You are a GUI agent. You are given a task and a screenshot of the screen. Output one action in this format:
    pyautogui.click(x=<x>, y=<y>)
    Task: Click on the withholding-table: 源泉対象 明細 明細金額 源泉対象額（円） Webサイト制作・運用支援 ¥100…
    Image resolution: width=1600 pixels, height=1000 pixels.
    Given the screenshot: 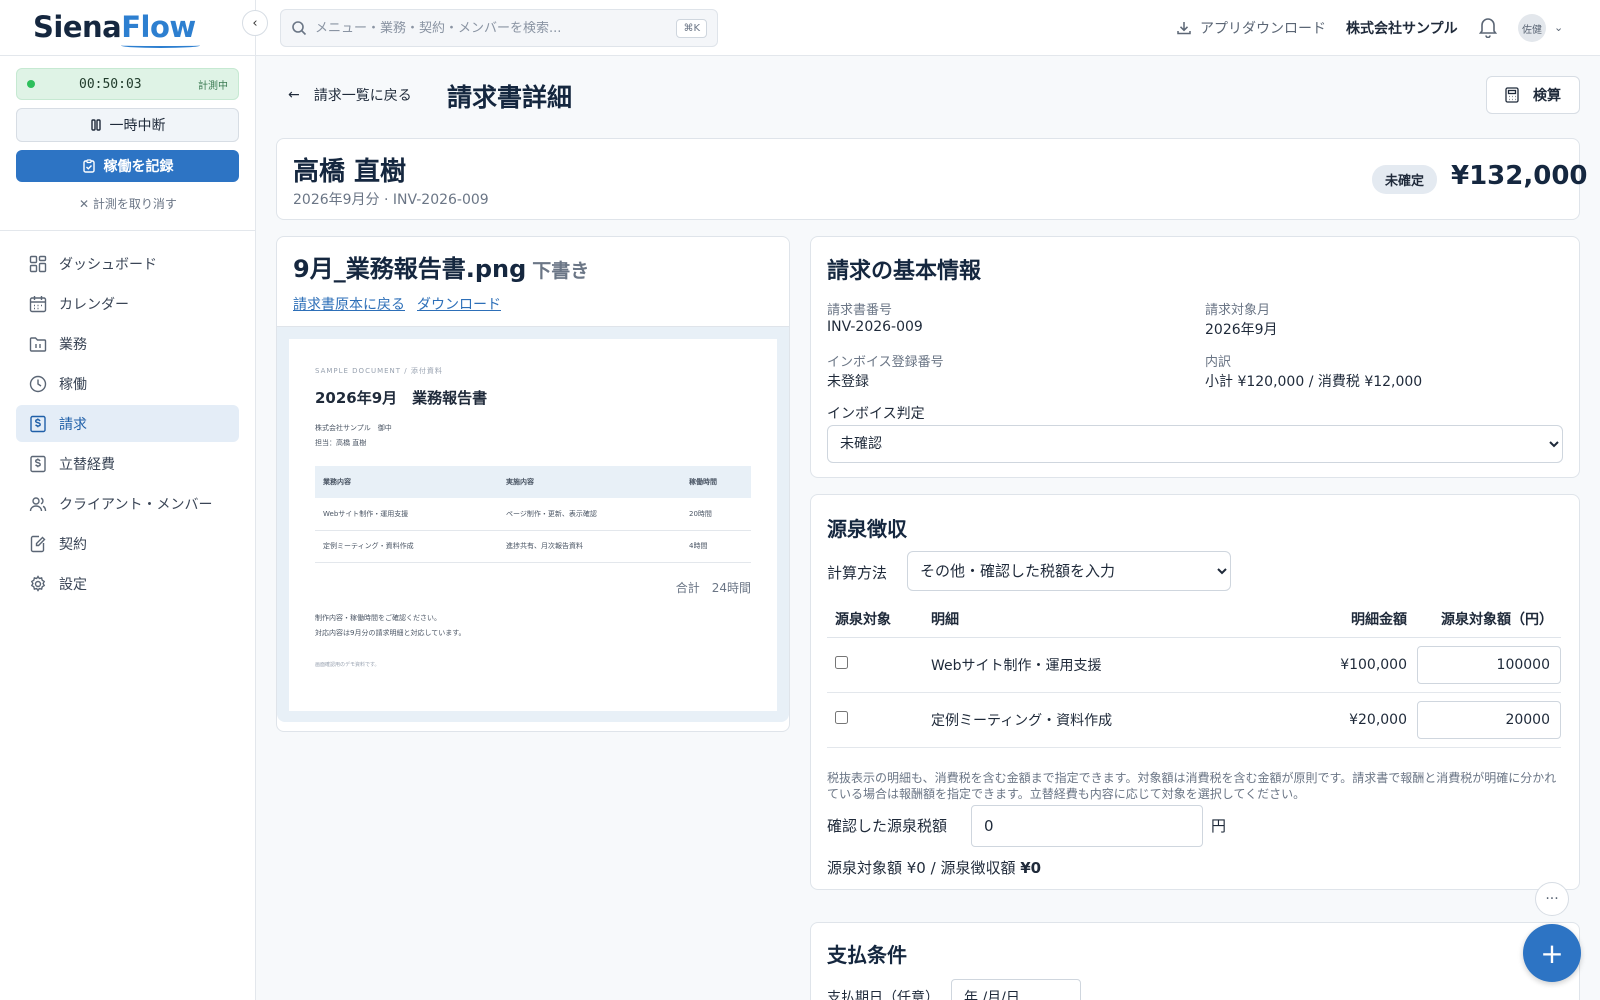 What is the action you would take?
    pyautogui.click(x=1194, y=674)
    